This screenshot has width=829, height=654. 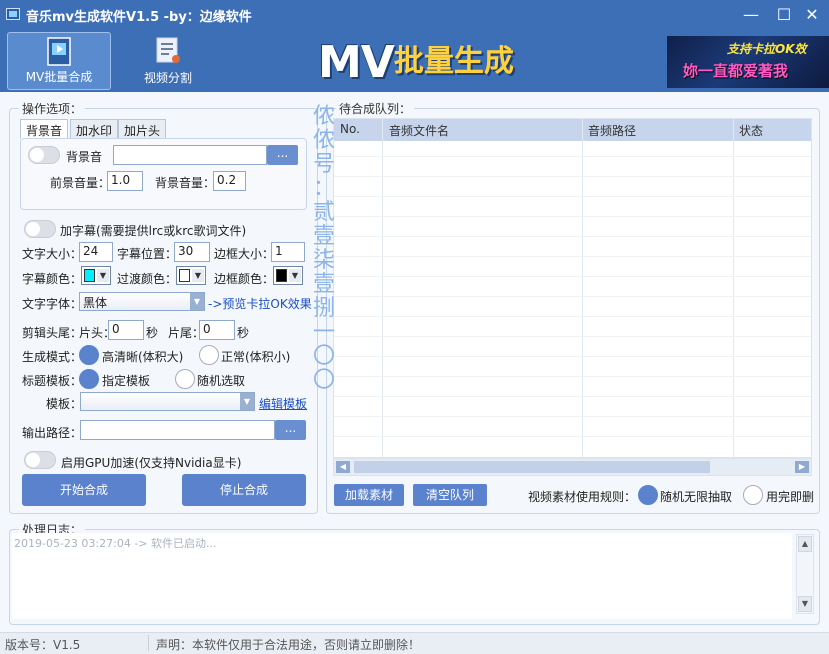 What do you see at coordinates (209, 355) in the screenshot?
I see `mode-normal-radio` at bounding box center [209, 355].